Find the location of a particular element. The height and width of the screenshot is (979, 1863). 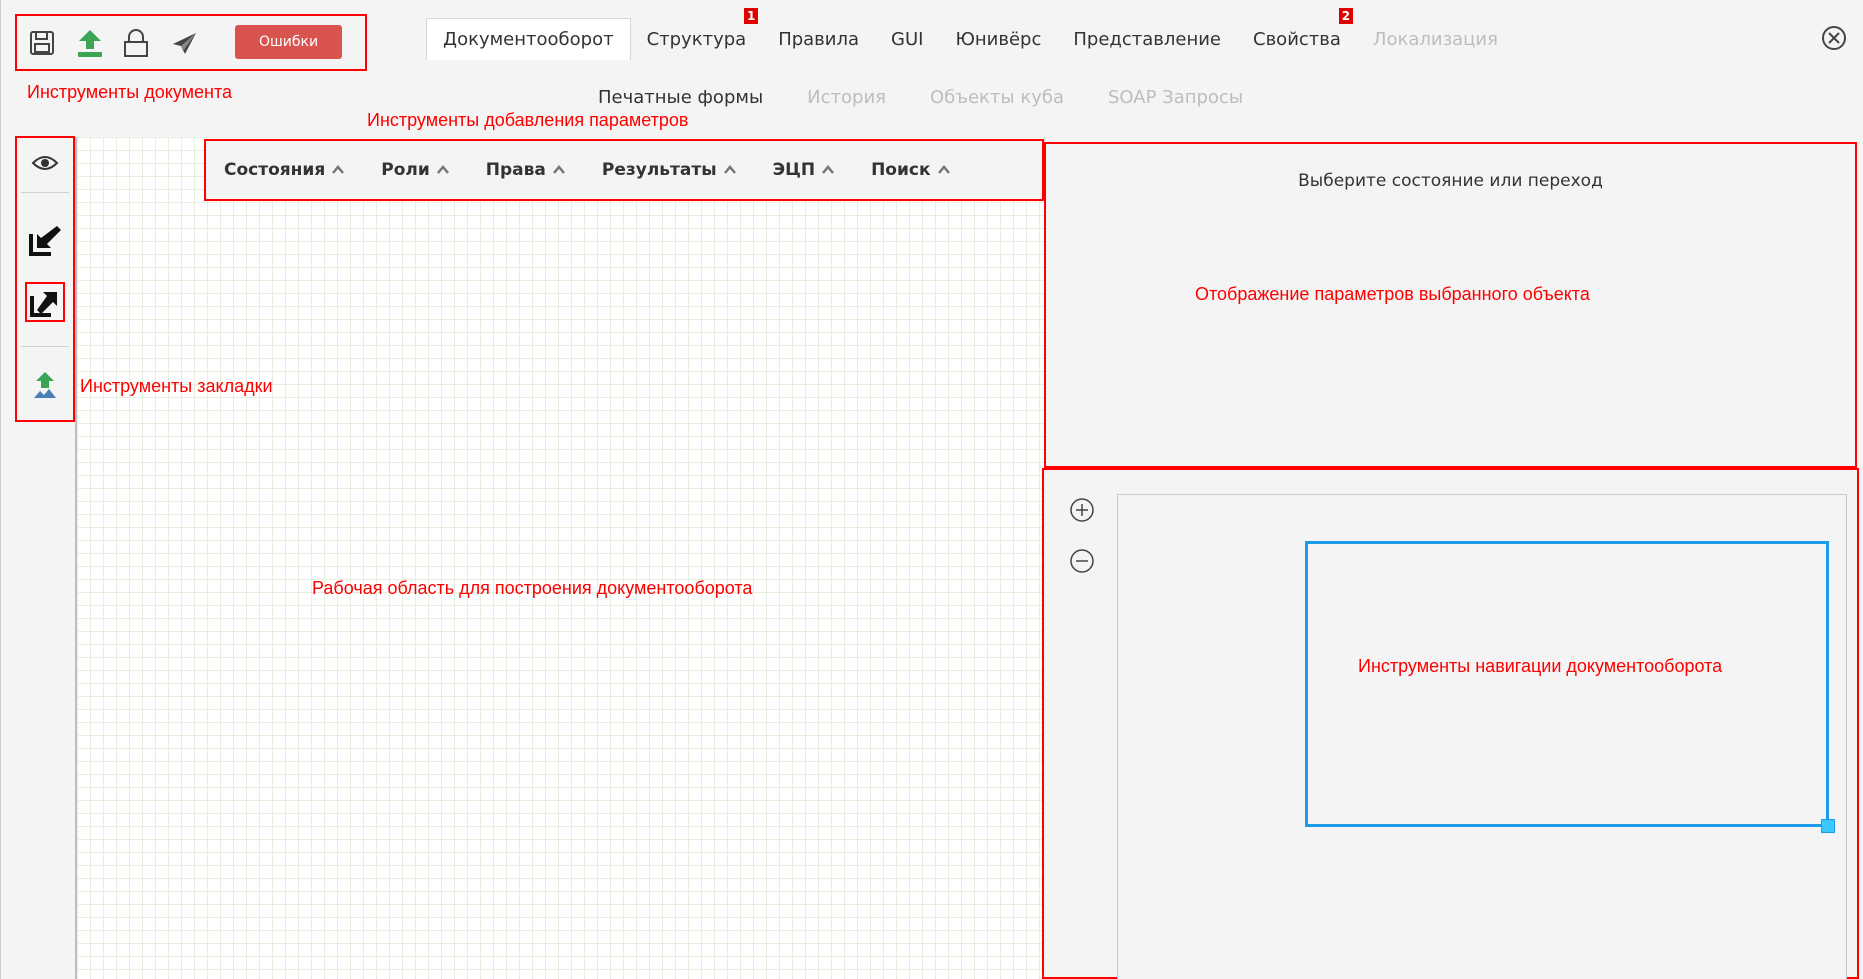

error-count-badge: 2 is located at coordinates (1345, 16).